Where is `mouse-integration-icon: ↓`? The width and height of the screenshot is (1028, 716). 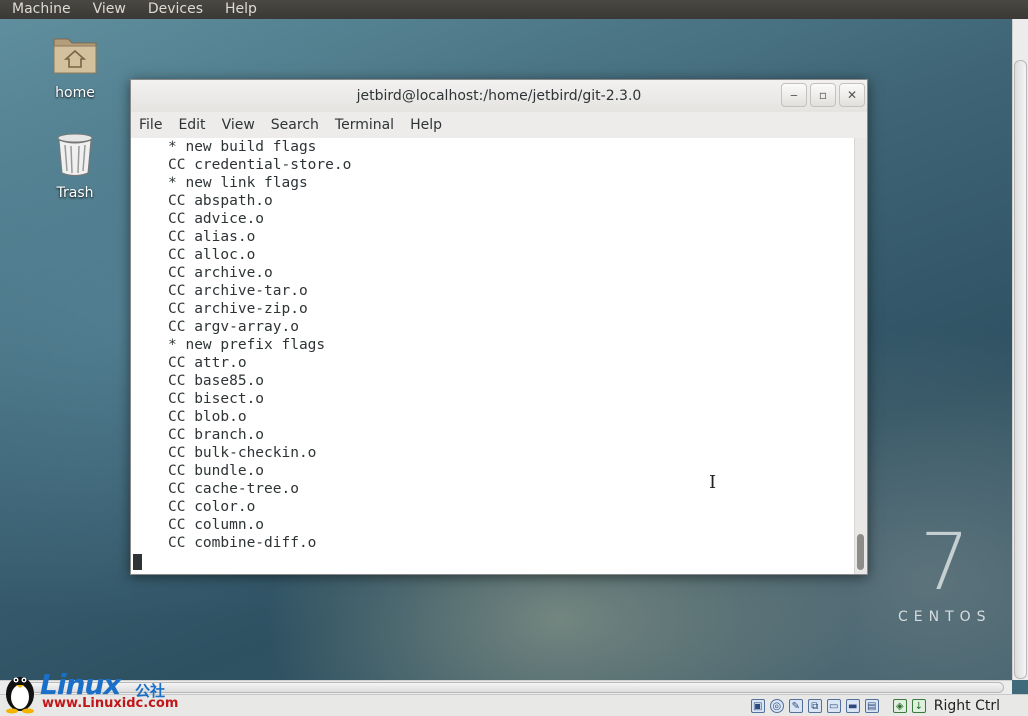
mouse-integration-icon: ↓ is located at coordinates (918, 705).